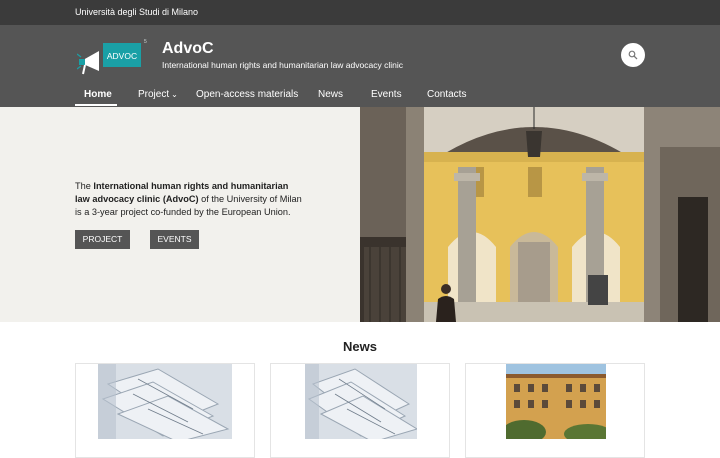 The width and height of the screenshot is (720, 458). Describe the element at coordinates (556, 401) in the screenshot. I see `news-card-image-building` at that location.